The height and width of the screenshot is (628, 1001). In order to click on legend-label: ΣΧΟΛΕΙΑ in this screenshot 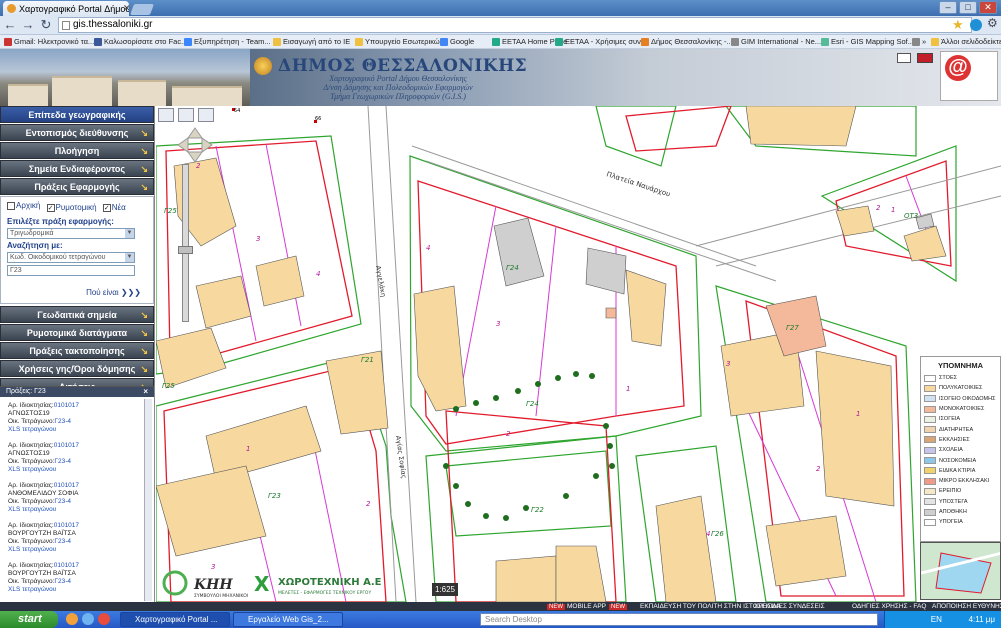, I will do `click(951, 450)`.